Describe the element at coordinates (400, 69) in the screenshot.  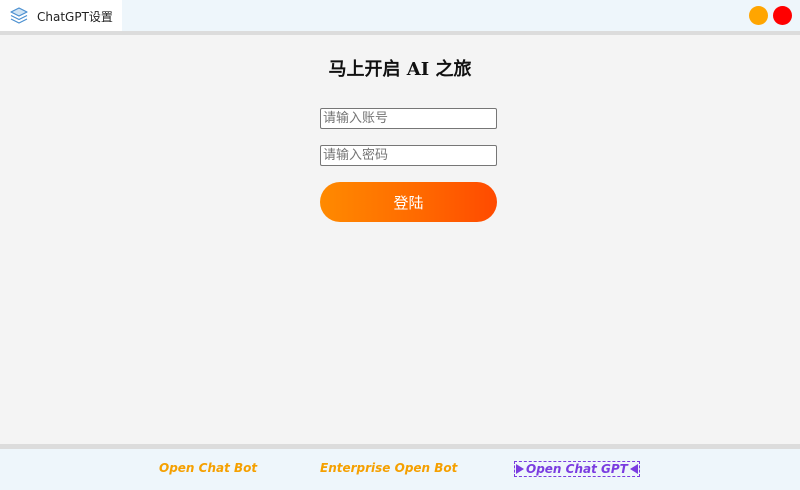
I see `page-title: 马上开启 AI 之旅` at that location.